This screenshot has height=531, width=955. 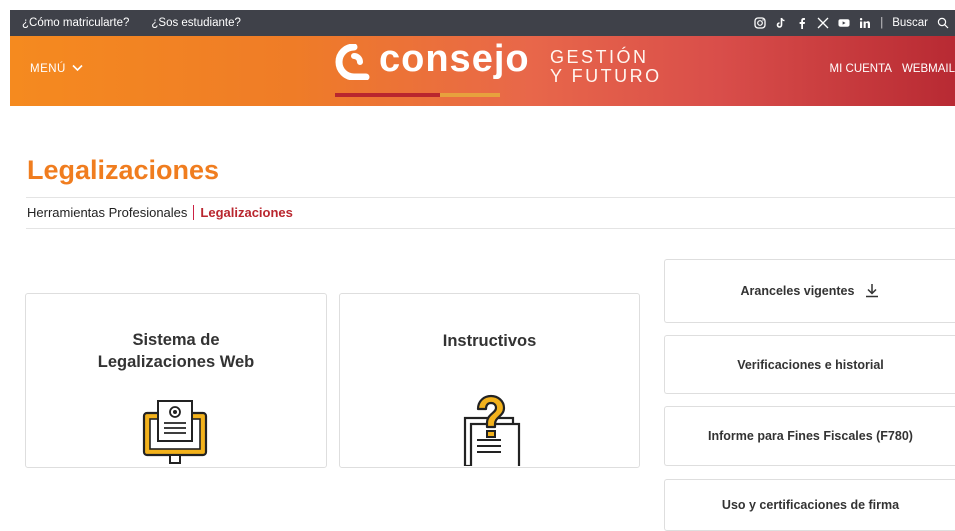 I want to click on consejo-logo: consejo GESTIÓN Y FUTURO, so click(x=500, y=69).